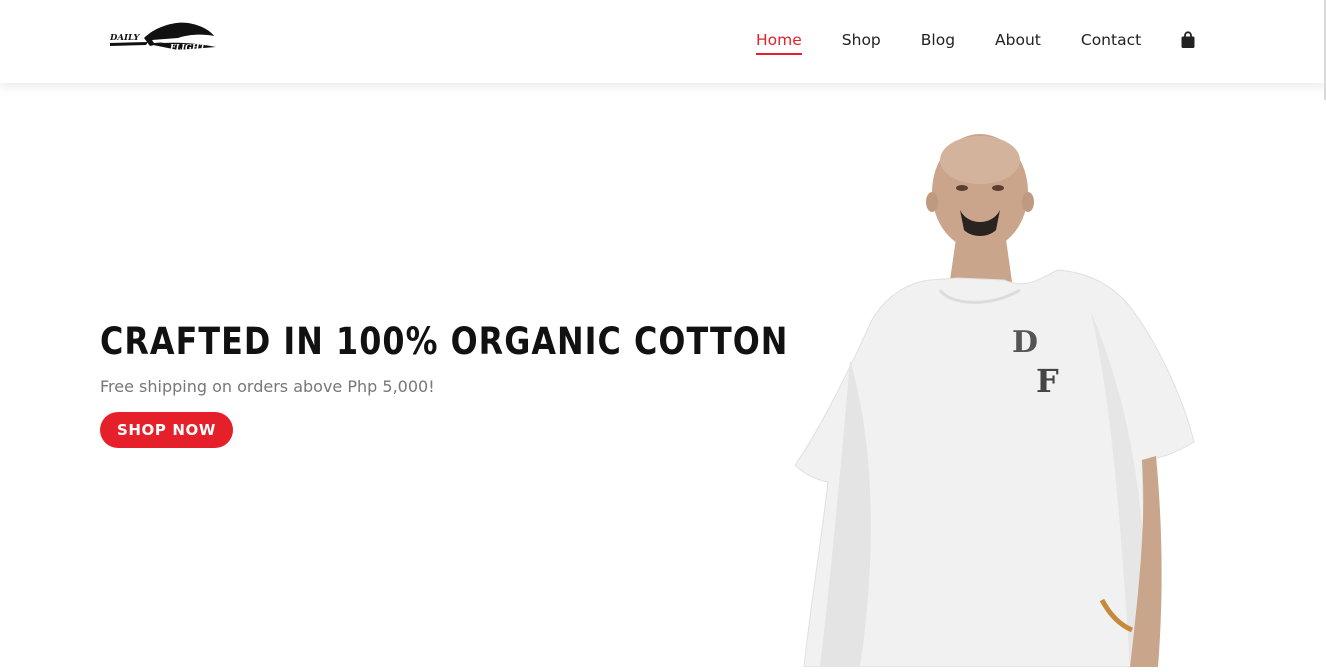 Image resolution: width=1326 pixels, height=672 pixels. What do you see at coordinates (166, 430) in the screenshot?
I see `shop-now-button: SHOP NOW` at bounding box center [166, 430].